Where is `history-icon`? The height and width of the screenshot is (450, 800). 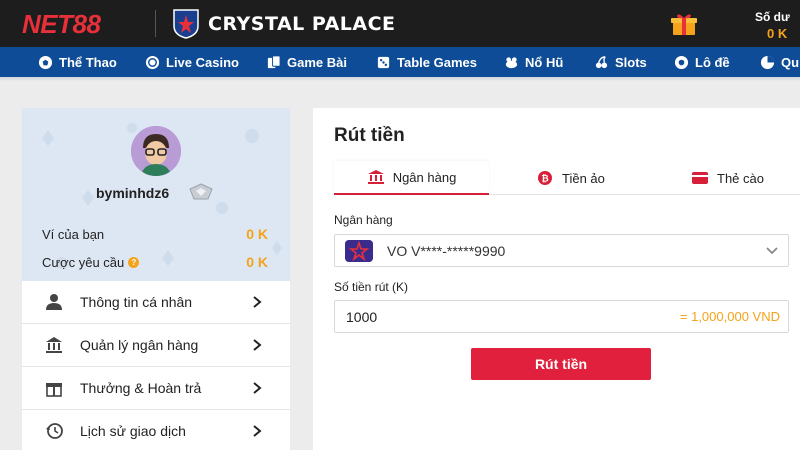 history-icon is located at coordinates (54, 431).